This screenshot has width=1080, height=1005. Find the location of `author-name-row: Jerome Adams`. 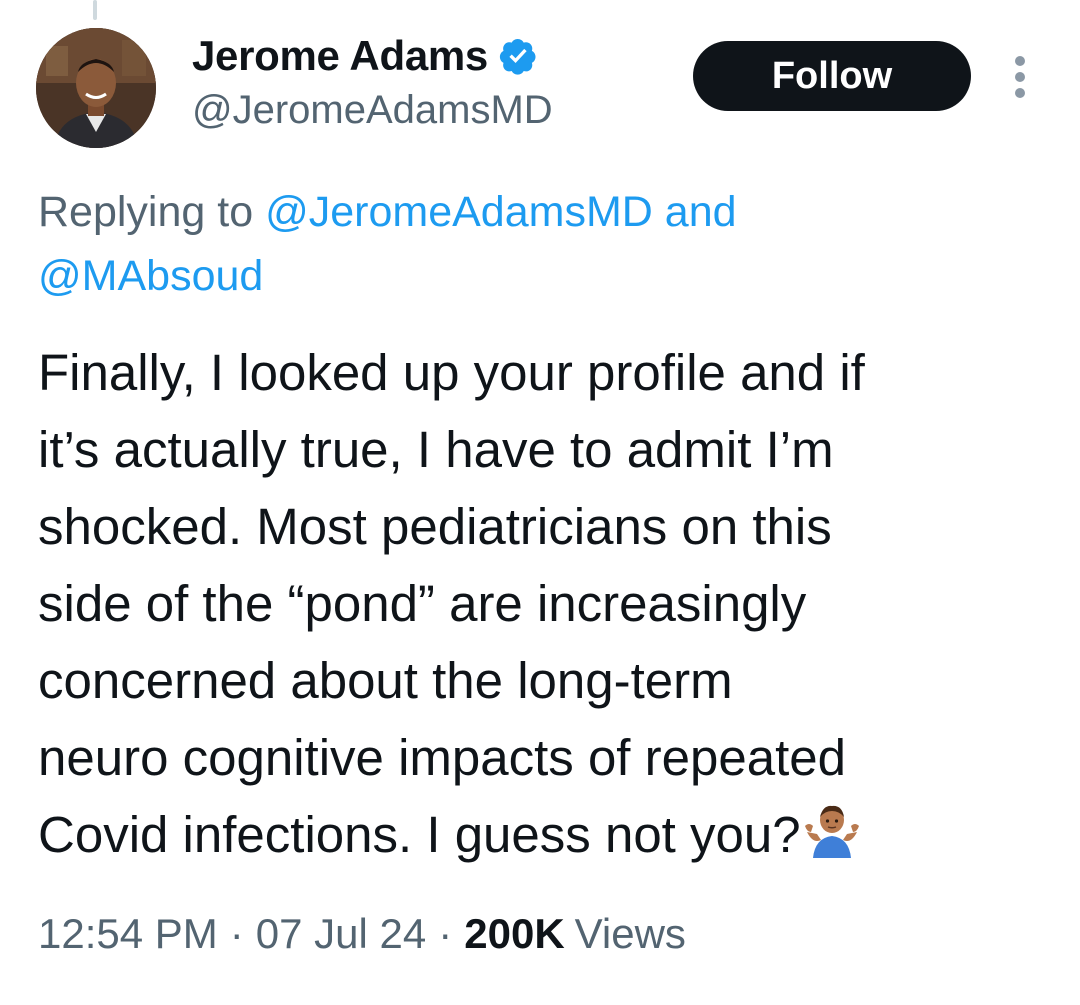

author-name-row: Jerome Adams is located at coordinates (365, 56).